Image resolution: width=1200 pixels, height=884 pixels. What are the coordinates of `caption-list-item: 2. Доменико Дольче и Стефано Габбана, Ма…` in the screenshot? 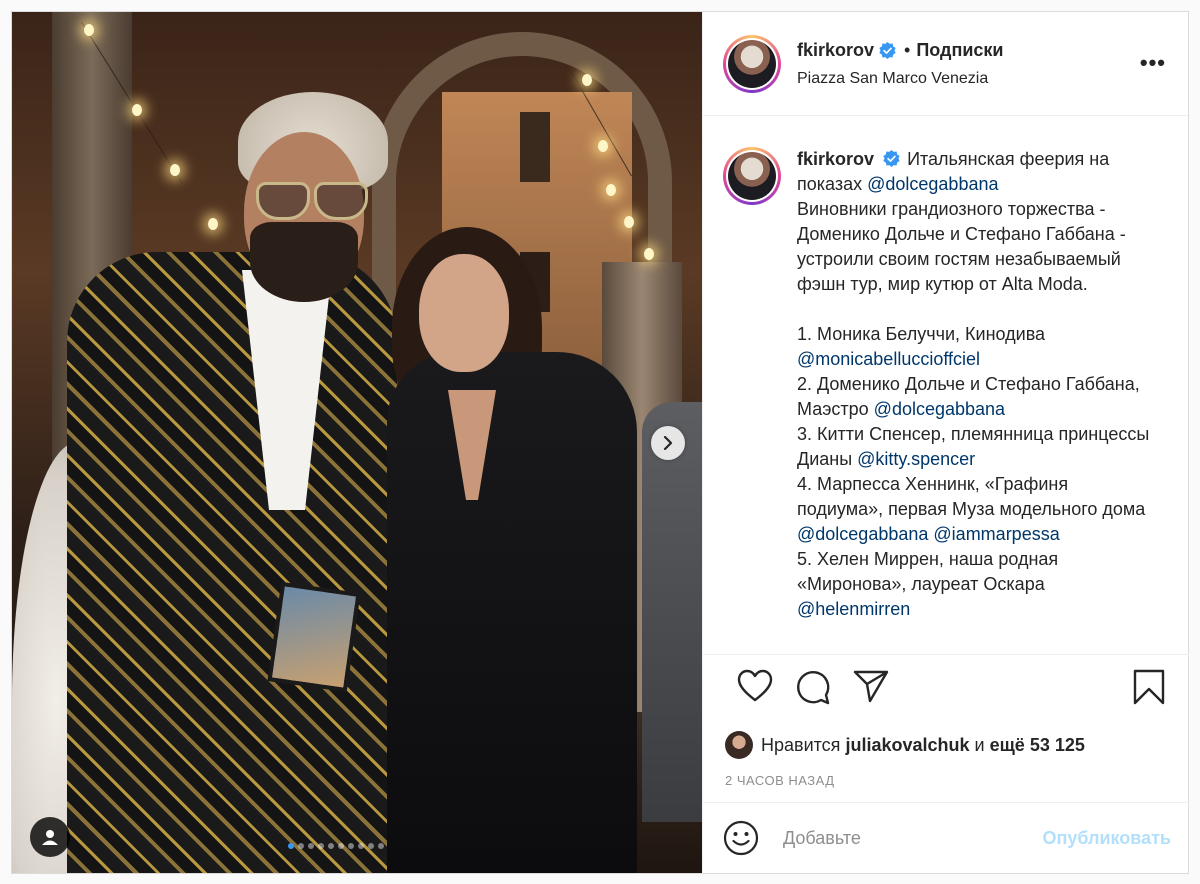 It's located at (968, 396).